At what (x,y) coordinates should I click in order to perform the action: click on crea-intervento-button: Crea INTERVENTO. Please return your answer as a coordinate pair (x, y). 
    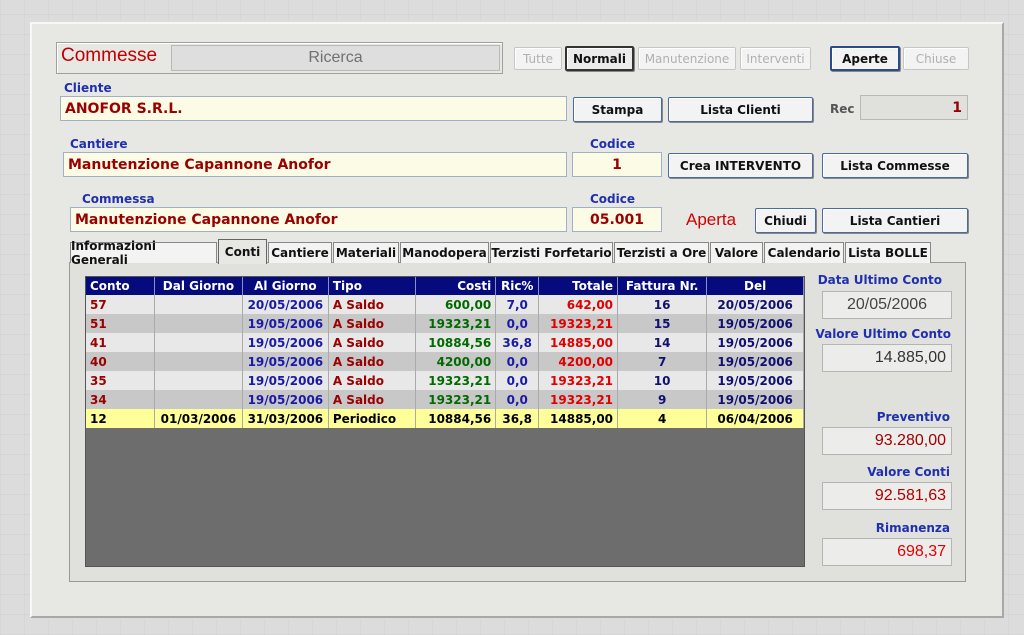
    Looking at the image, I should click on (740, 165).